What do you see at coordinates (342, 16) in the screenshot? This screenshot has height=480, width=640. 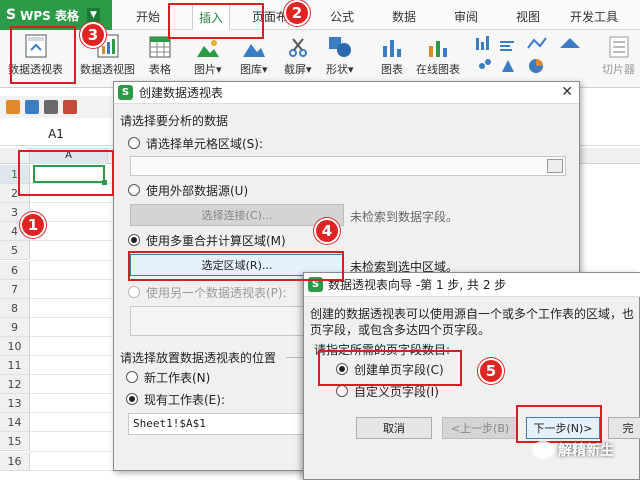 I see `tab-formulas: 公式` at bounding box center [342, 16].